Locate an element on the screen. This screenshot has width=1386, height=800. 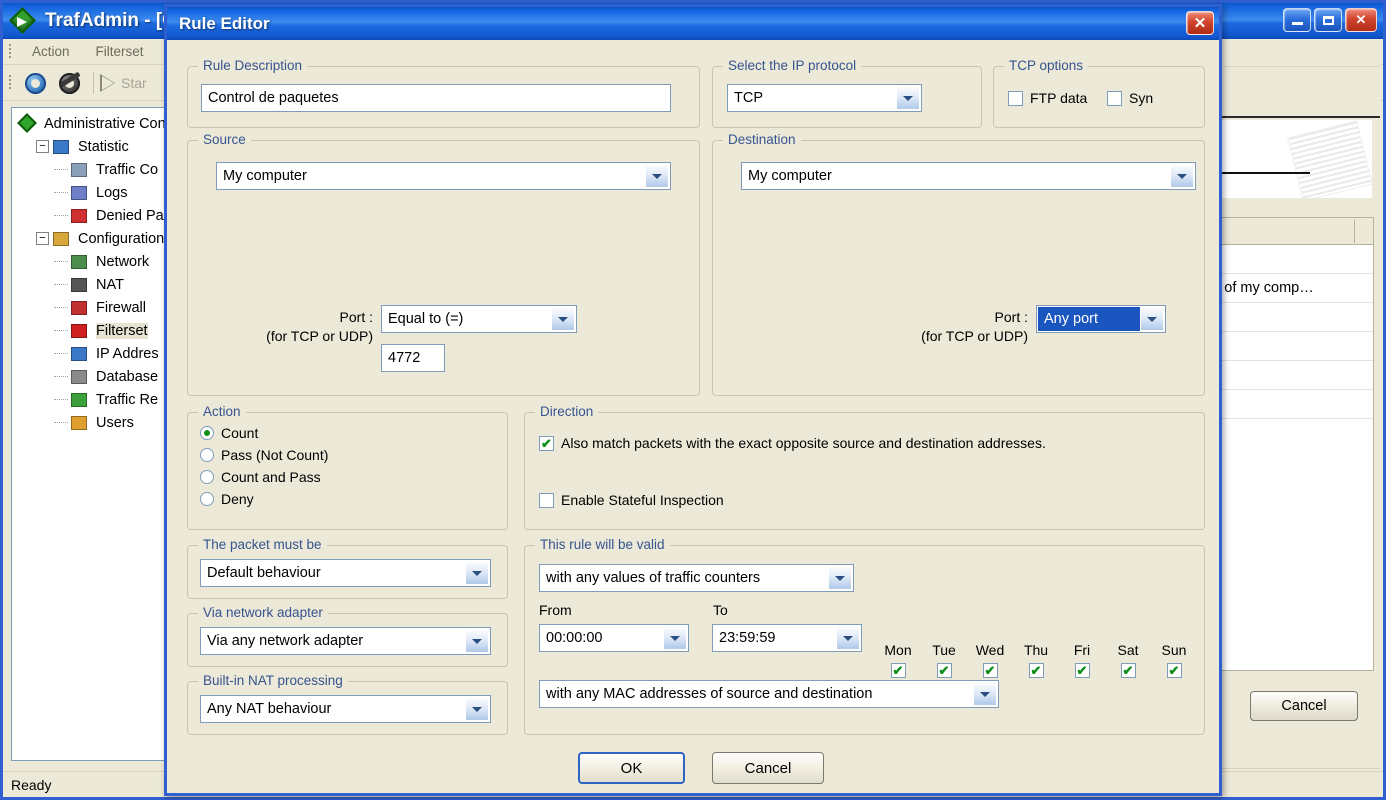
stateful-inspection-checkbox-row: Enable Stateful Inspection is located at coordinates (631, 500).